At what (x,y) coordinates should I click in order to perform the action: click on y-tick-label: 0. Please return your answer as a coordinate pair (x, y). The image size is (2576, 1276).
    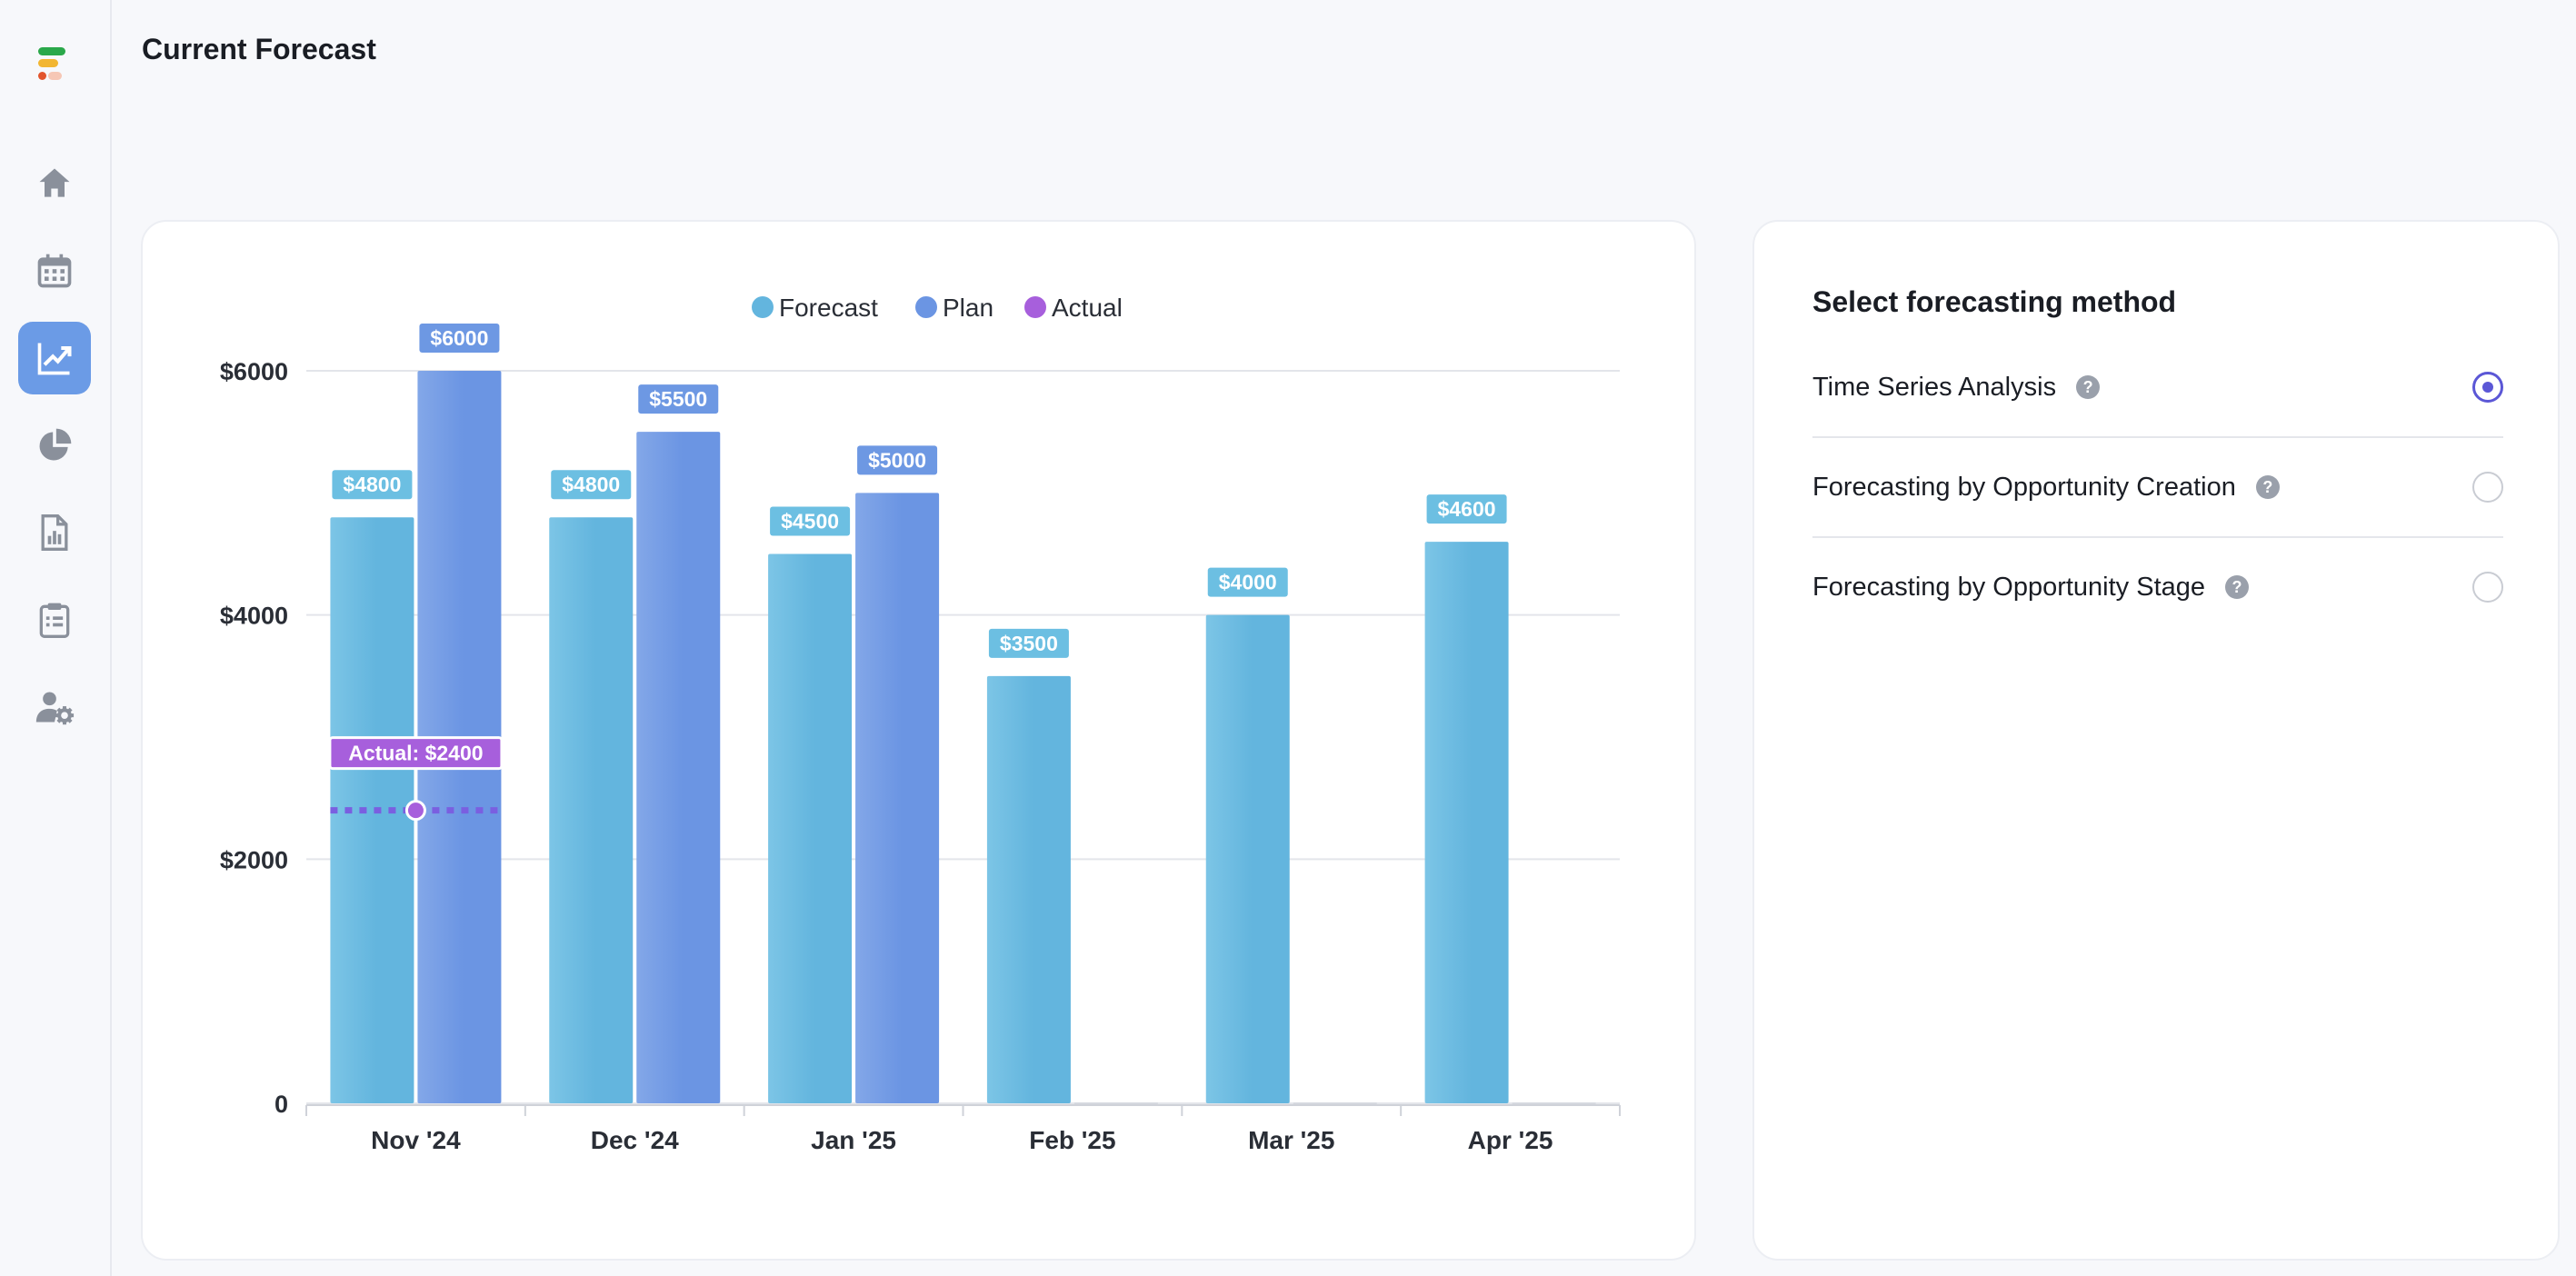
    Looking at the image, I should click on (281, 1104).